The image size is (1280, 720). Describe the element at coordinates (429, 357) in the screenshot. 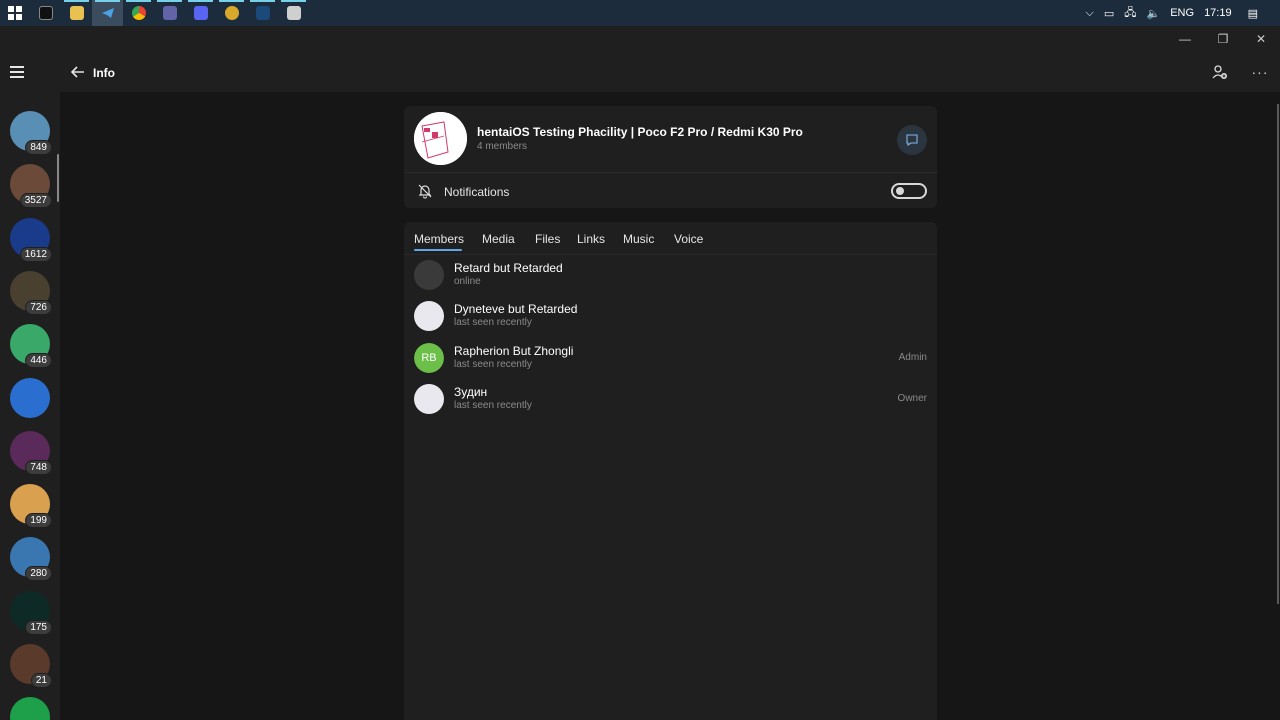

I see `avatar-initials: RB` at that location.